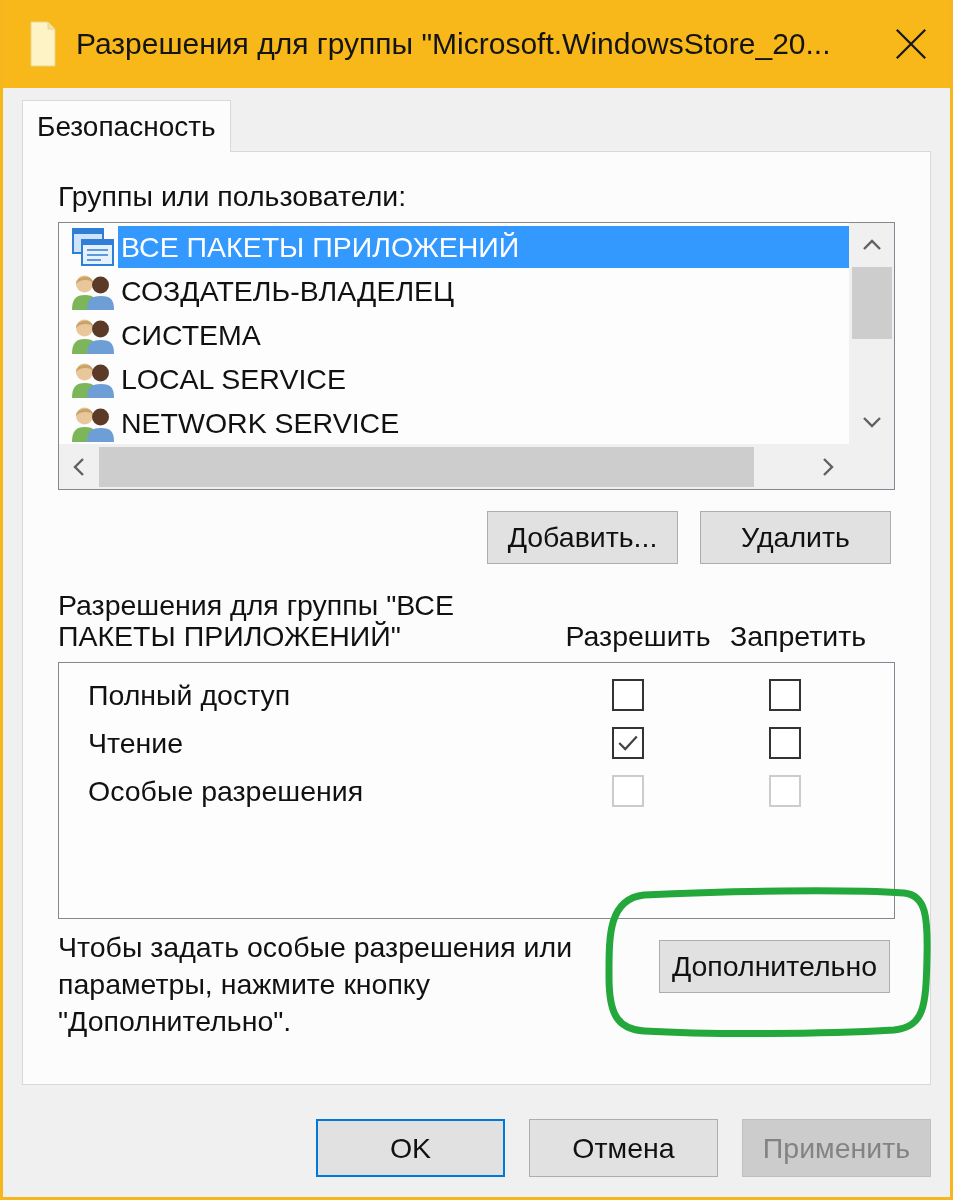 The image size is (953, 1200). Describe the element at coordinates (774, 966) in the screenshot. I see `advanced-button: Дополнительно` at that location.